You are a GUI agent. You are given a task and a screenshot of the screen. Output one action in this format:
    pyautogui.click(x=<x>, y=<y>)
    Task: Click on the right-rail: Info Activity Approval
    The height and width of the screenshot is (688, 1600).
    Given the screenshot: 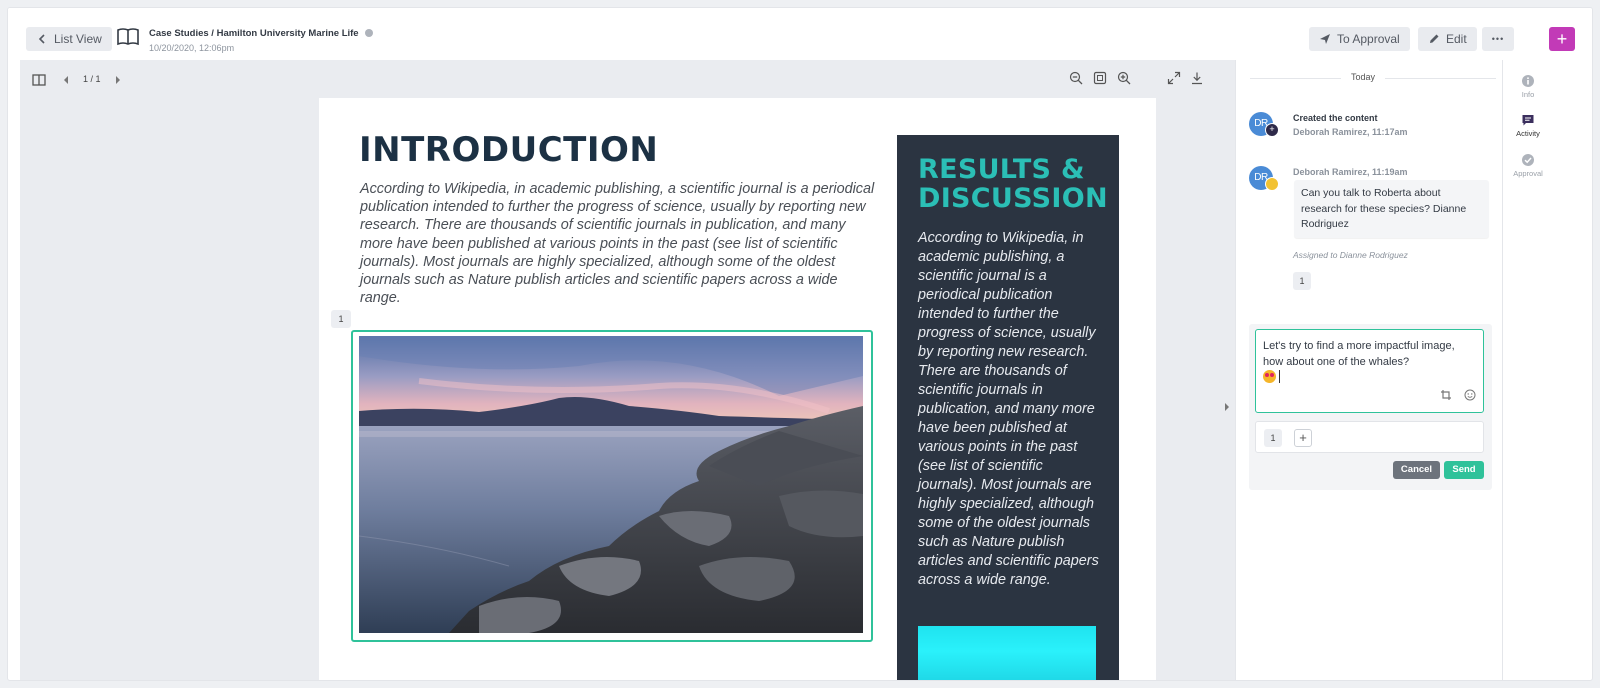 What is the action you would take?
    pyautogui.click(x=1527, y=370)
    